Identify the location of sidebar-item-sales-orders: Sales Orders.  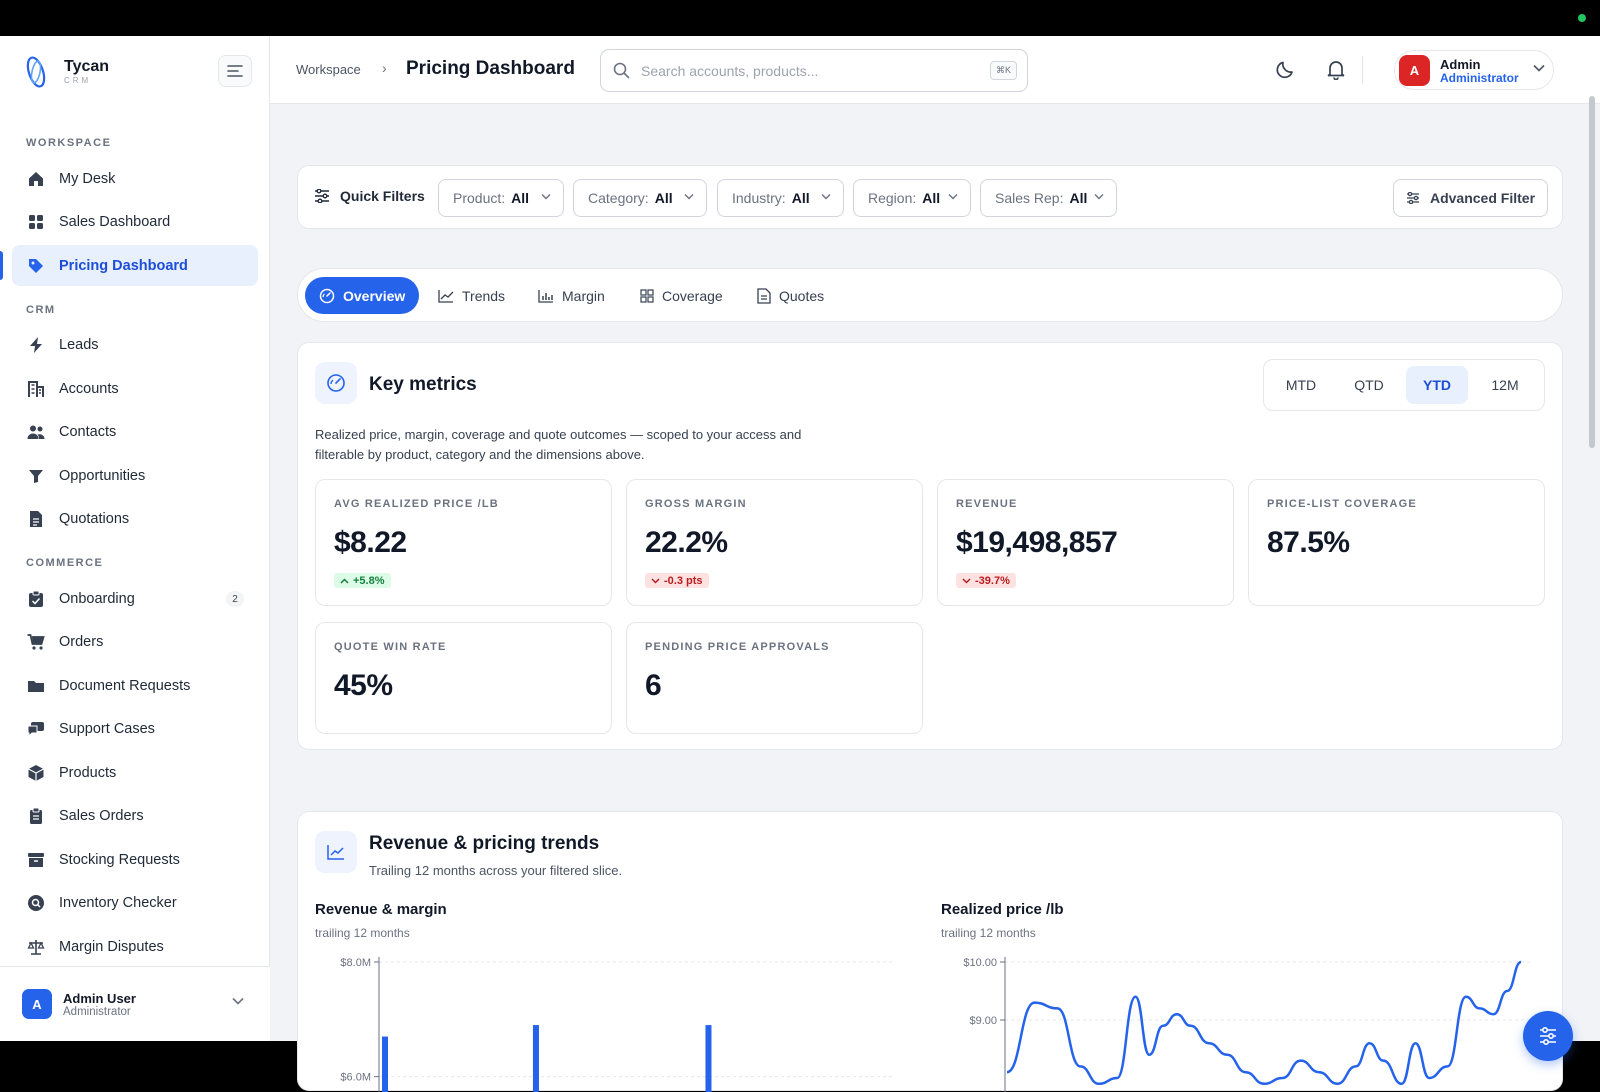
(135, 816).